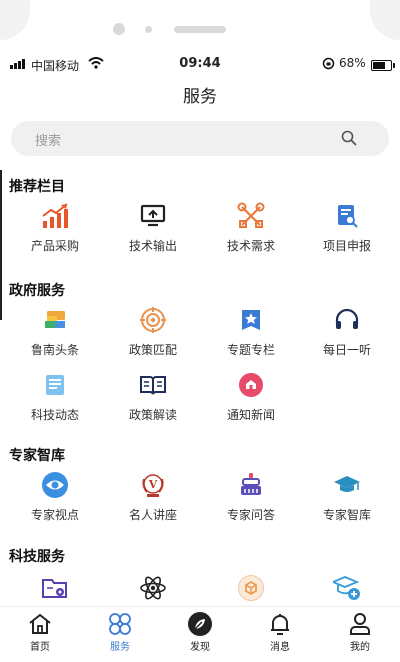  Describe the element at coordinates (349, 140) in the screenshot. I see `search-icon` at that location.